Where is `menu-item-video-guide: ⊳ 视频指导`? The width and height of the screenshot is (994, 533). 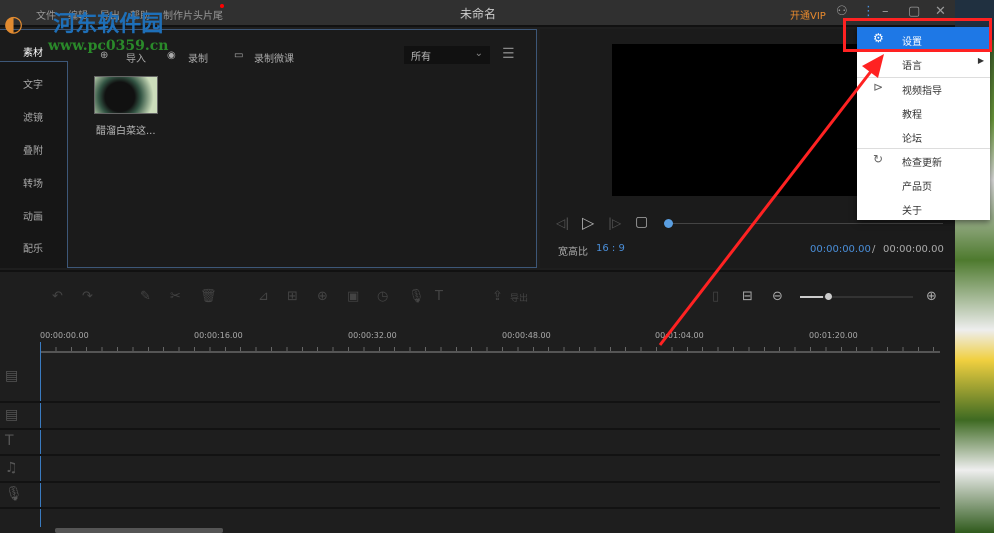
menu-item-video-guide: ⊳ 视频指导 is located at coordinates (923, 88).